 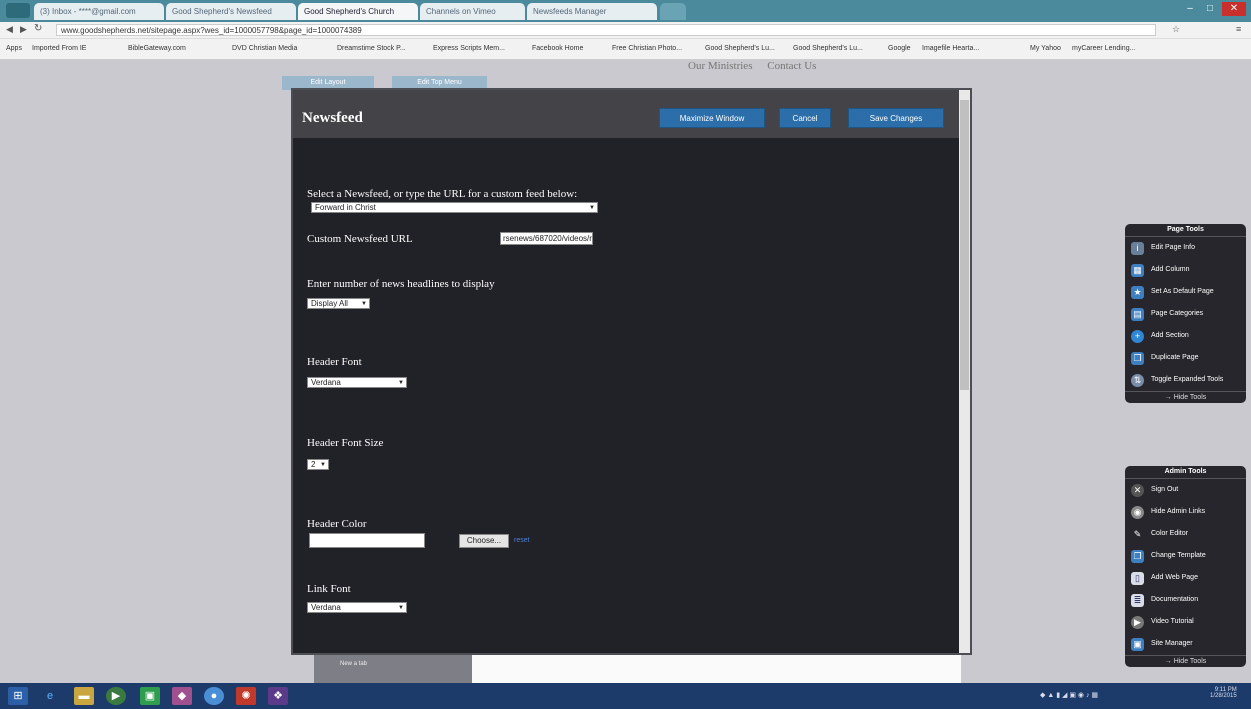 What do you see at coordinates (1185, 292) in the screenshot?
I see `page-tool-set-default: ★ Set As Default Page` at bounding box center [1185, 292].